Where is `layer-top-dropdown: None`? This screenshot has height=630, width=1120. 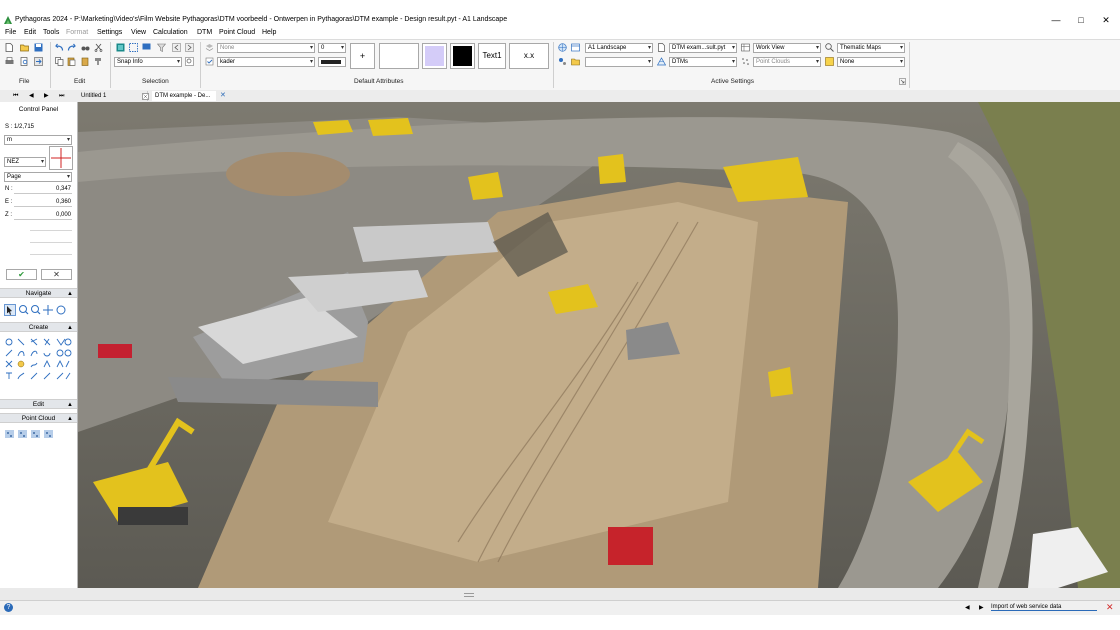
layer-top-dropdown: None is located at coordinates (266, 48).